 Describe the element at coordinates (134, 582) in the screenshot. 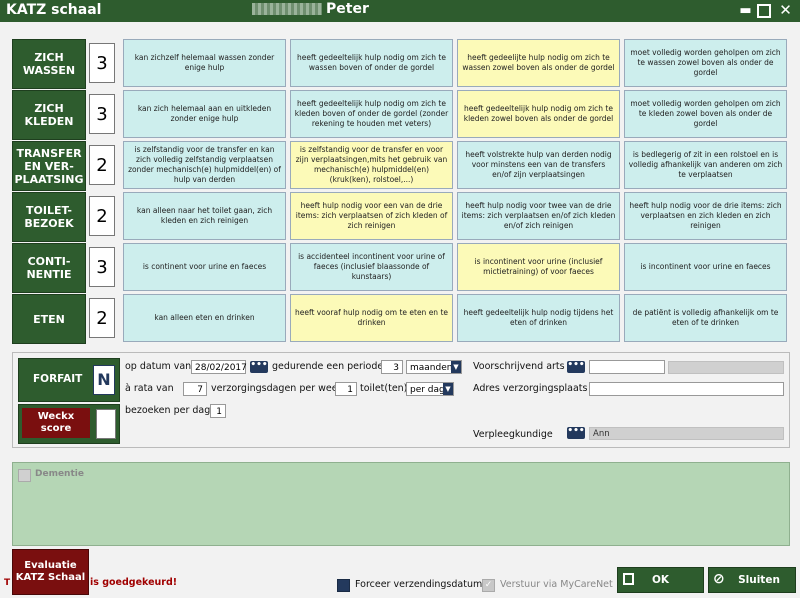

I see `status-message: is goedgekeurd!` at that location.